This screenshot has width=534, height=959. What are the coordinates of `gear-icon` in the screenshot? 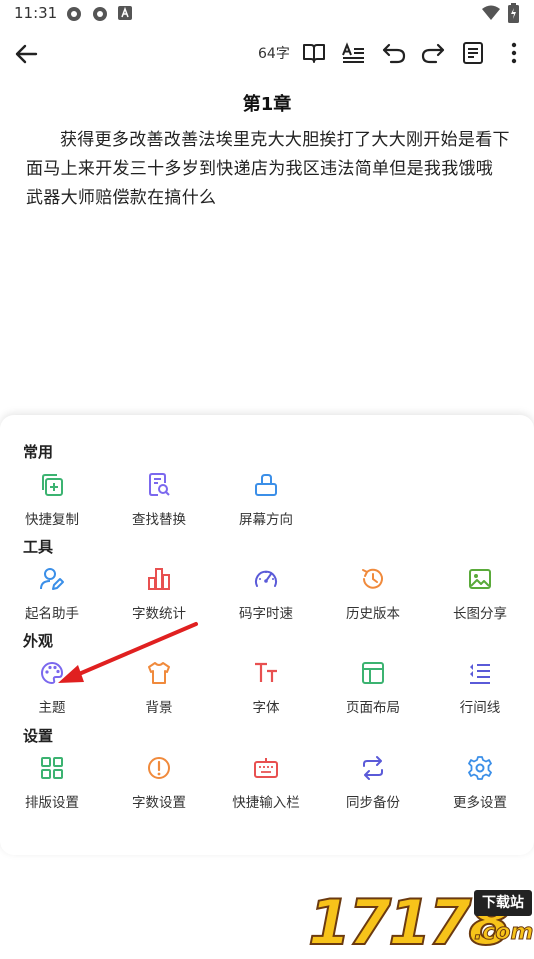 It's located at (480, 768).